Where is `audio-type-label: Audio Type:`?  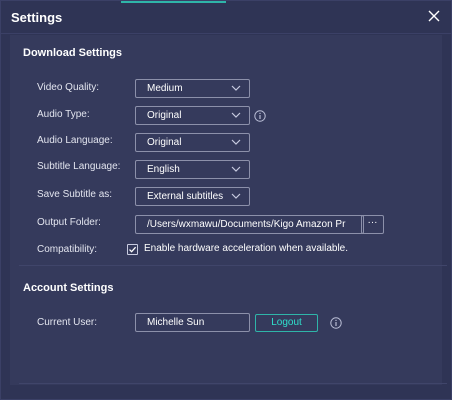
audio-type-label: Audio Type: is located at coordinates (63, 114).